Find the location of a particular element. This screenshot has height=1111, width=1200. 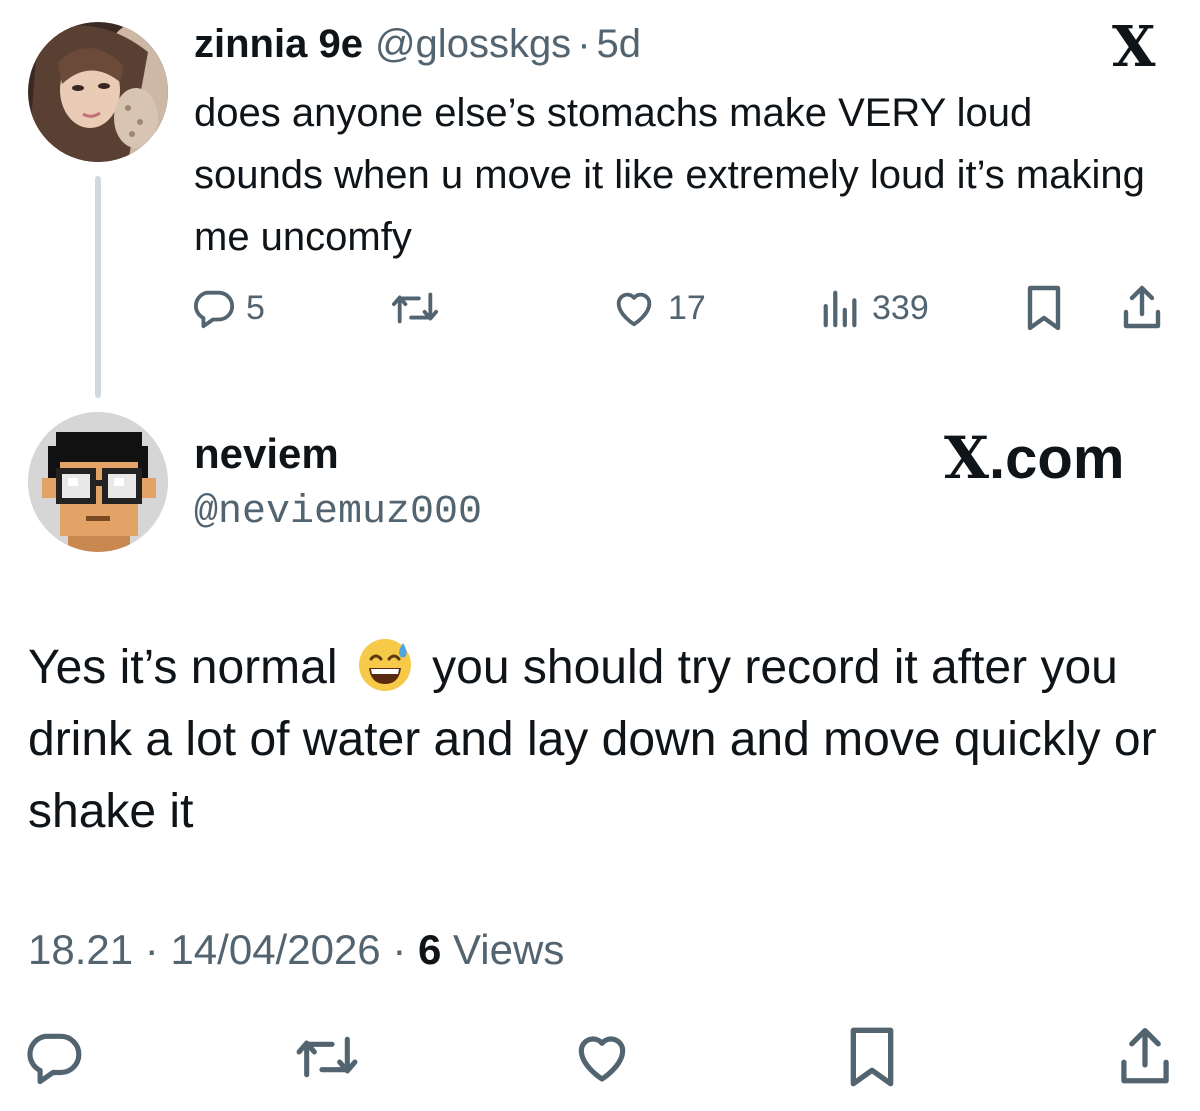

views-label: Views is located at coordinates (503, 949).